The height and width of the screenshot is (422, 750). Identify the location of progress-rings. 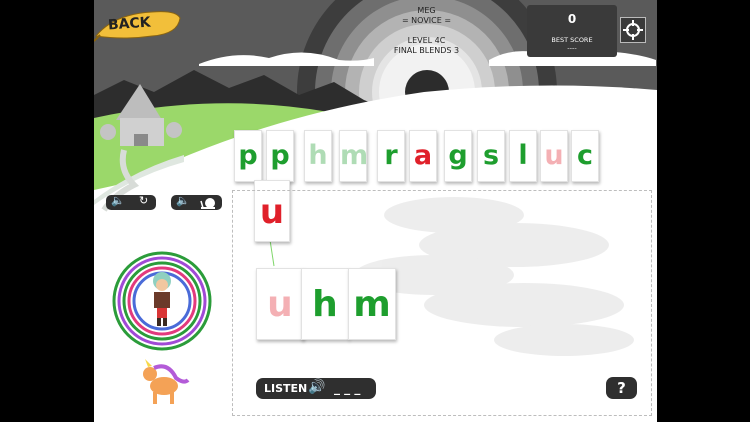
(162, 301).